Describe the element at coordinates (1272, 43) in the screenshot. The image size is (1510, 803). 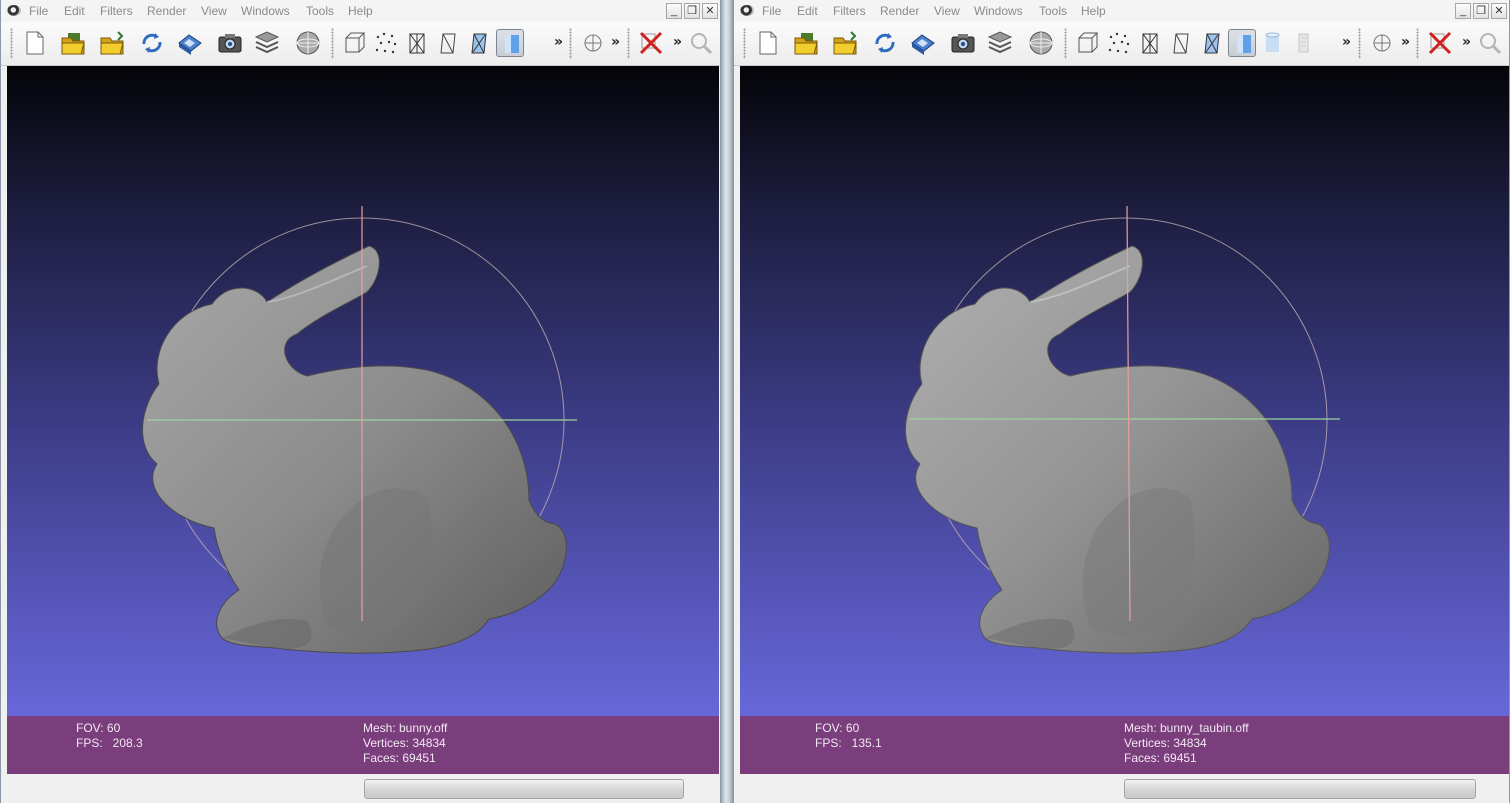
I see `texture-icon` at that location.